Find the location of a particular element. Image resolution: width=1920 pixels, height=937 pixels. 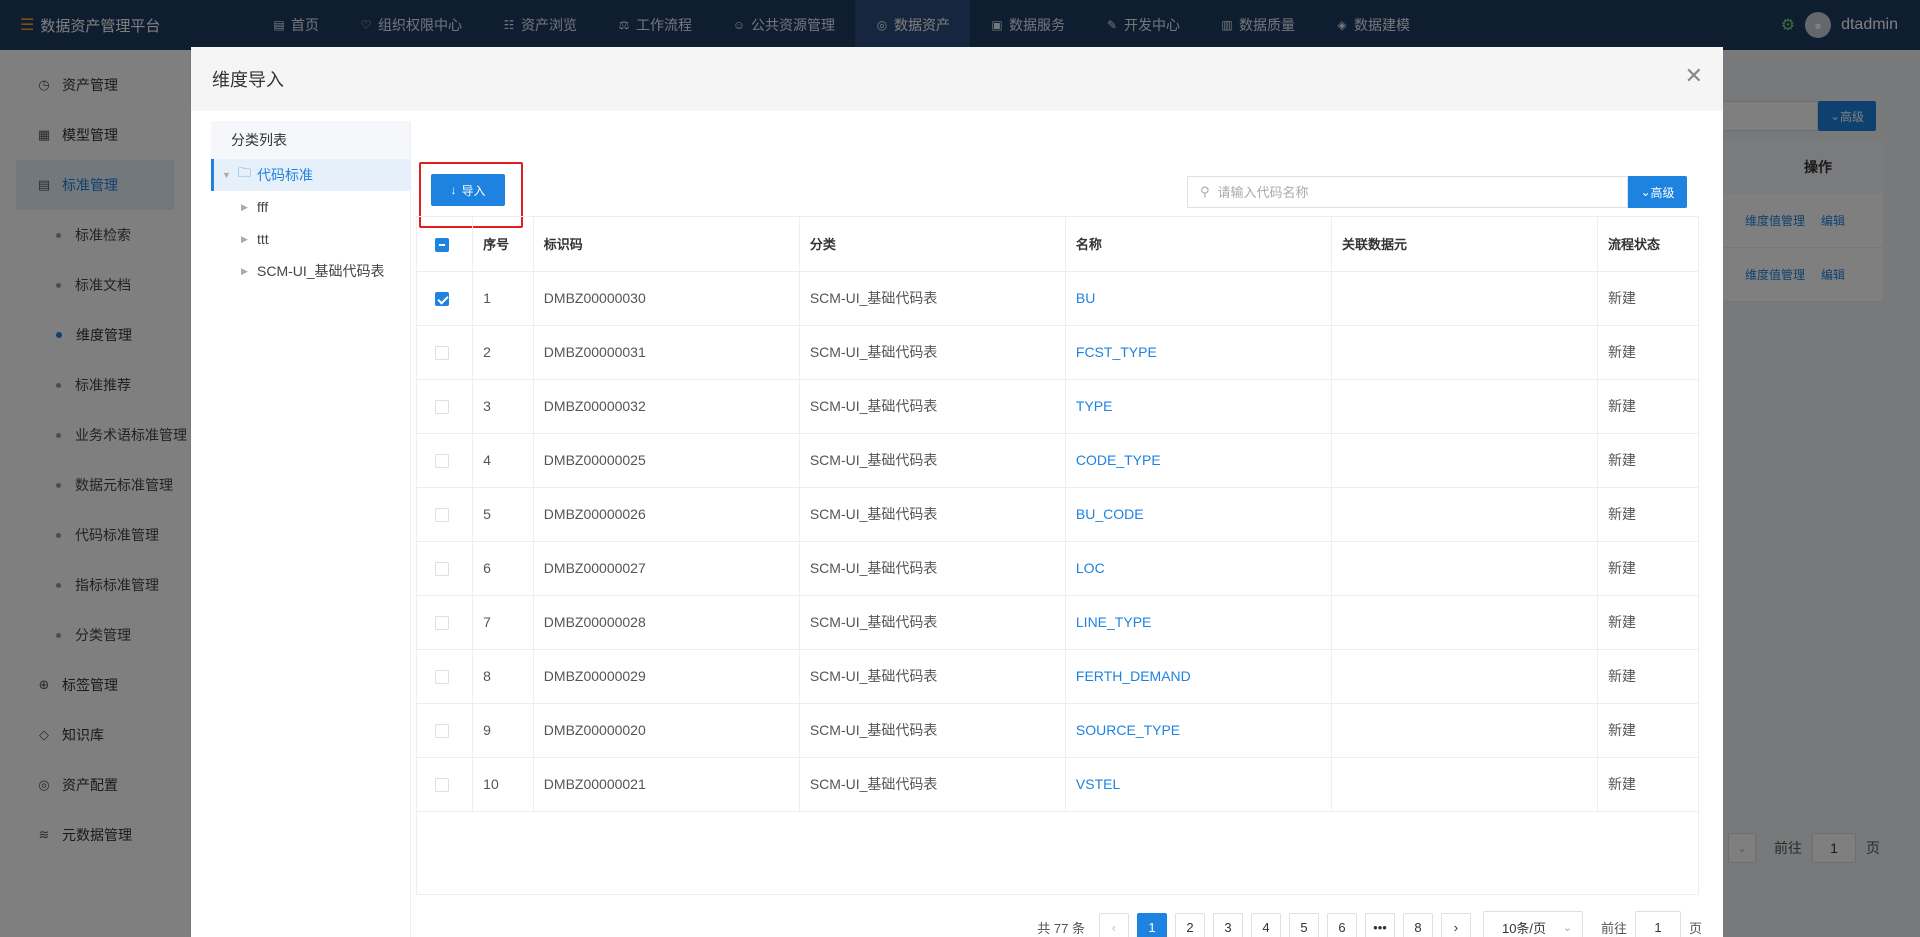

table-row: 1 DMBZ00000030 SCM-UI_基础代码表 BU 新建 is located at coordinates (1058, 298).